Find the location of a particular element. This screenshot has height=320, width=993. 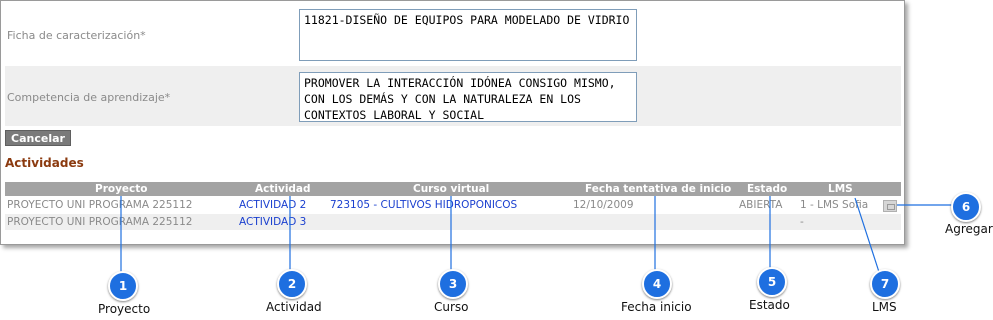

callout-3-label: Curso is located at coordinates (451, 307).